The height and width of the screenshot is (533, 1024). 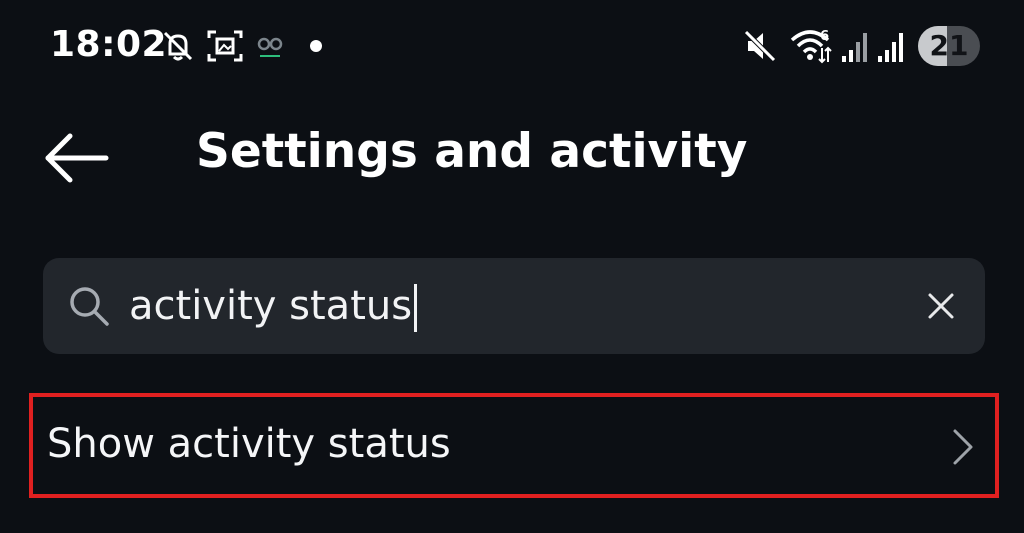 I want to click on arrow-left-icon, so click(x=77, y=158).